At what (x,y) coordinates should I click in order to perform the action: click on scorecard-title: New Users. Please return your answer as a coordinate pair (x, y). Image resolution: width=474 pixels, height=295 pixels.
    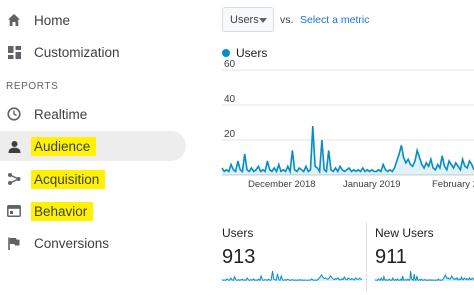
    Looking at the image, I should click on (404, 233).